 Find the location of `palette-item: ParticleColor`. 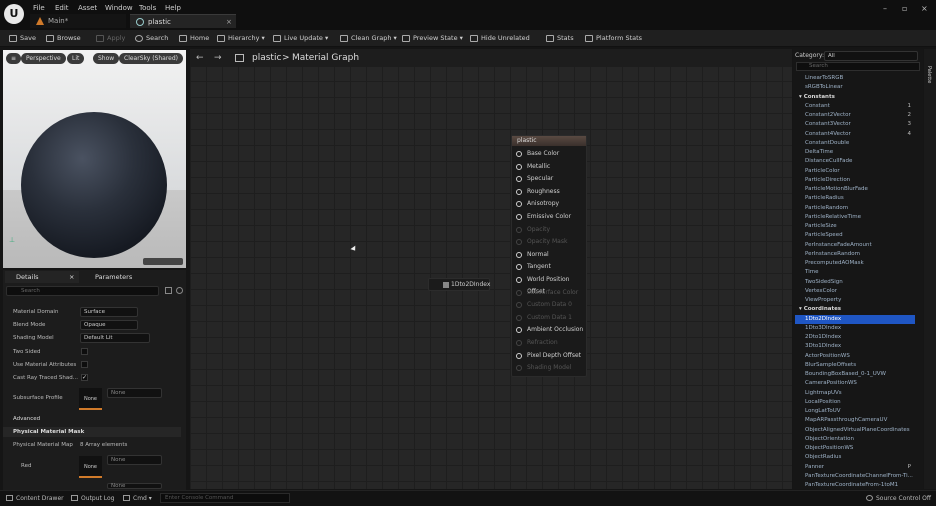

palette-item: ParticleColor is located at coordinates (855, 171).